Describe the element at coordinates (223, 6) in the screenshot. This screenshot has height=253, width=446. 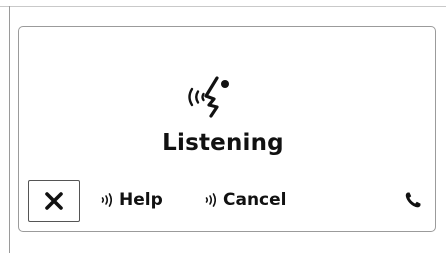
I see `top-divider` at that location.